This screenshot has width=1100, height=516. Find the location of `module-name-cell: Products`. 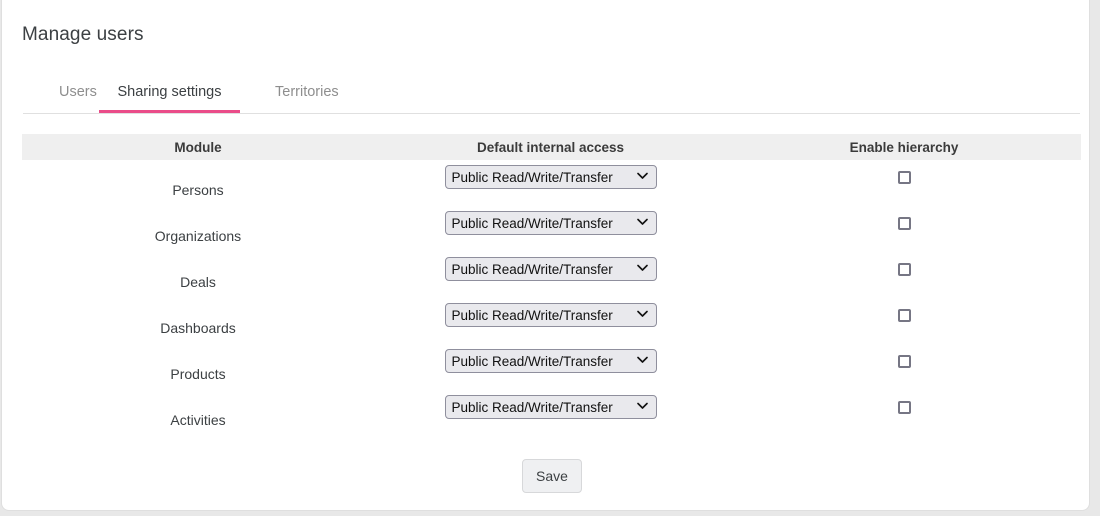

module-name-cell: Products is located at coordinates (198, 367).